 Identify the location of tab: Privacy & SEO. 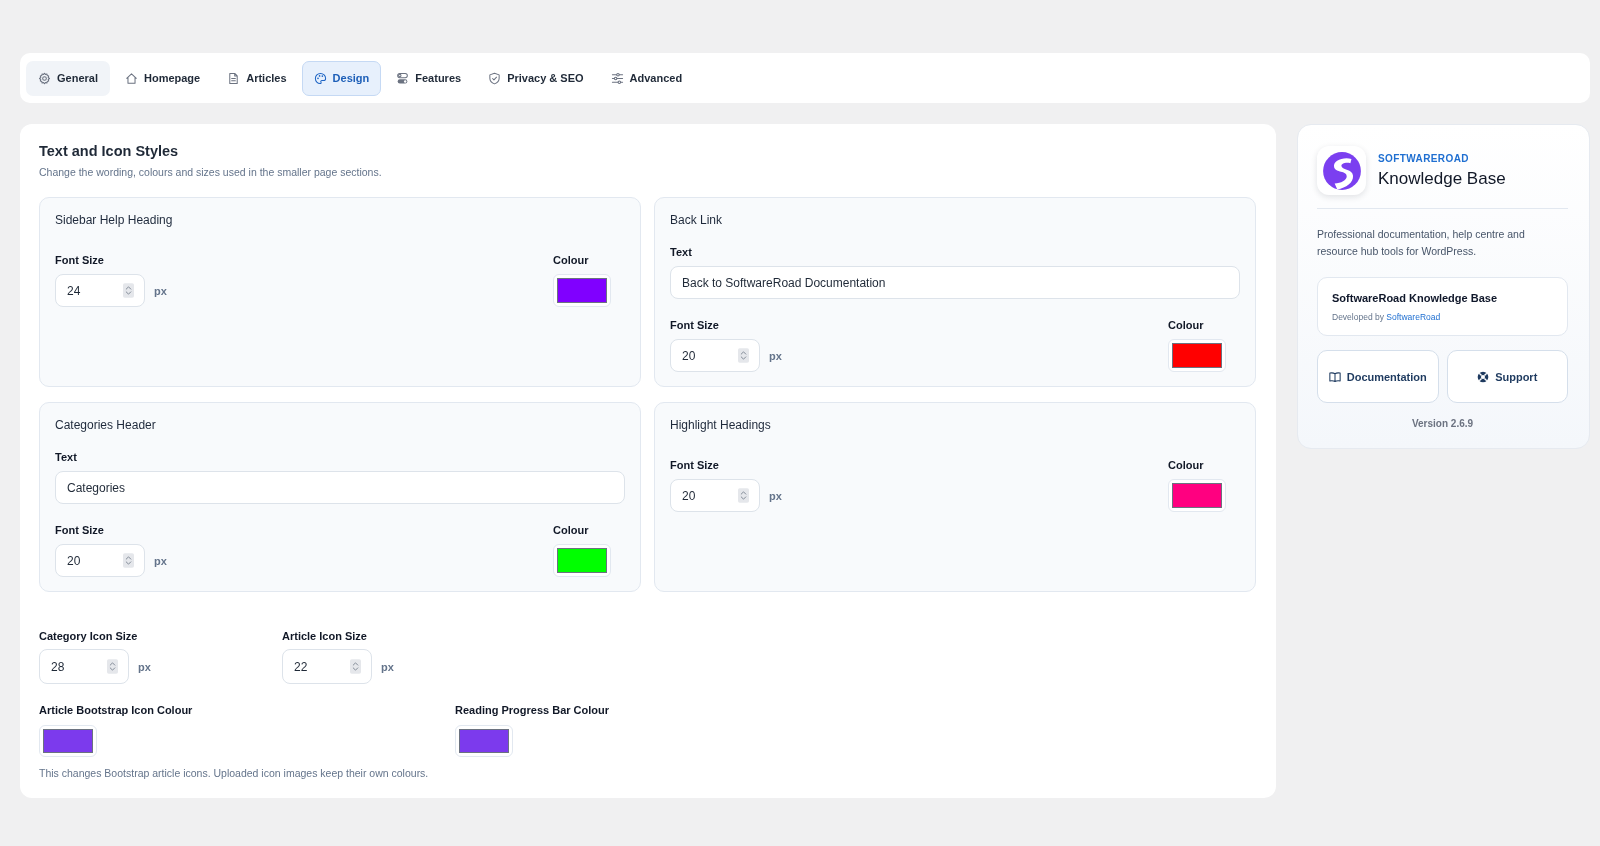
(536, 78).